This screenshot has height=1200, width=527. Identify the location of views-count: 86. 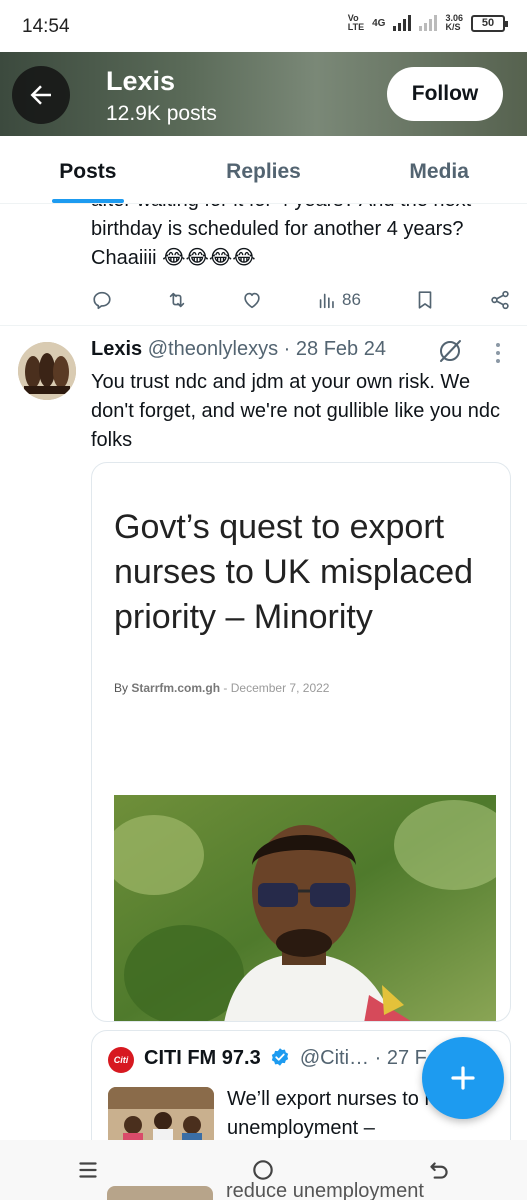
(351, 299).